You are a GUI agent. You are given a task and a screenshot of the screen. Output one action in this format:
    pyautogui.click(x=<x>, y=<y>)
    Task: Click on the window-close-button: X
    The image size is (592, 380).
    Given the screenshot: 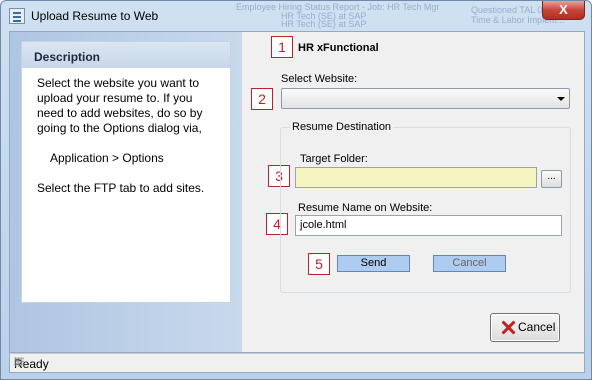 What is the action you would take?
    pyautogui.click(x=563, y=10)
    